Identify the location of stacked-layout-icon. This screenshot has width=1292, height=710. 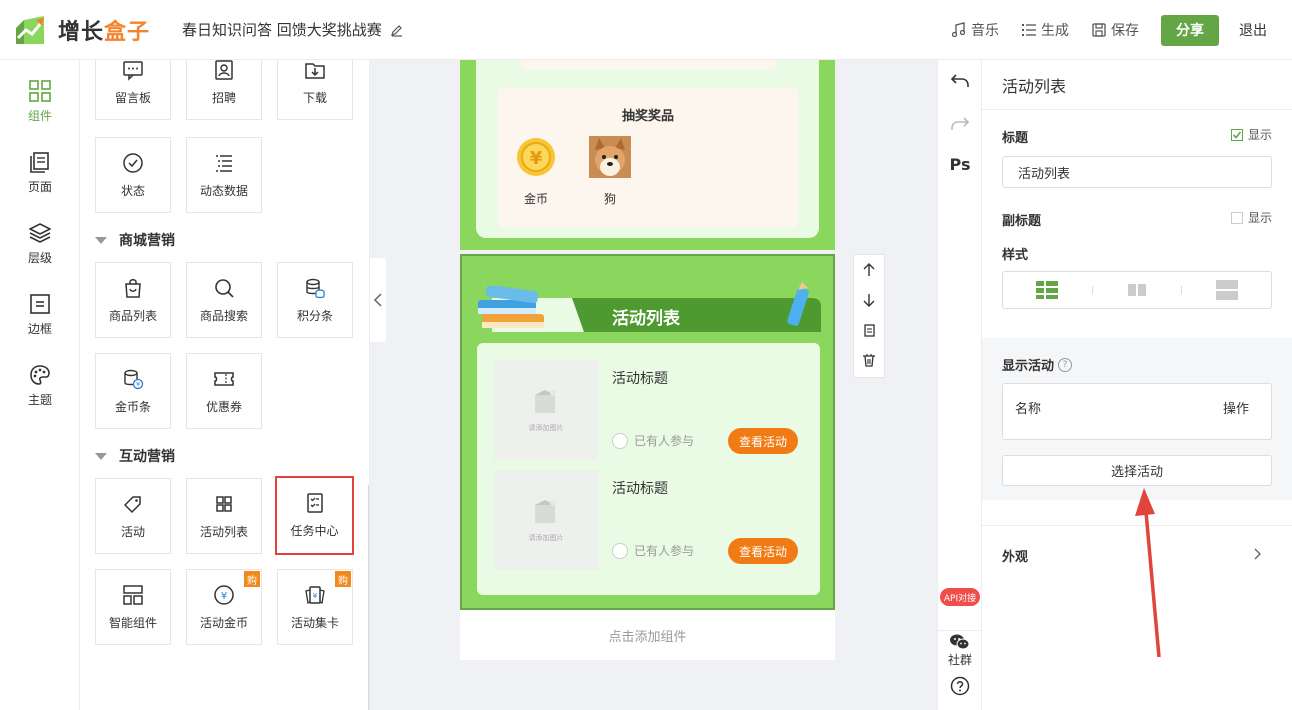
(1226, 290).